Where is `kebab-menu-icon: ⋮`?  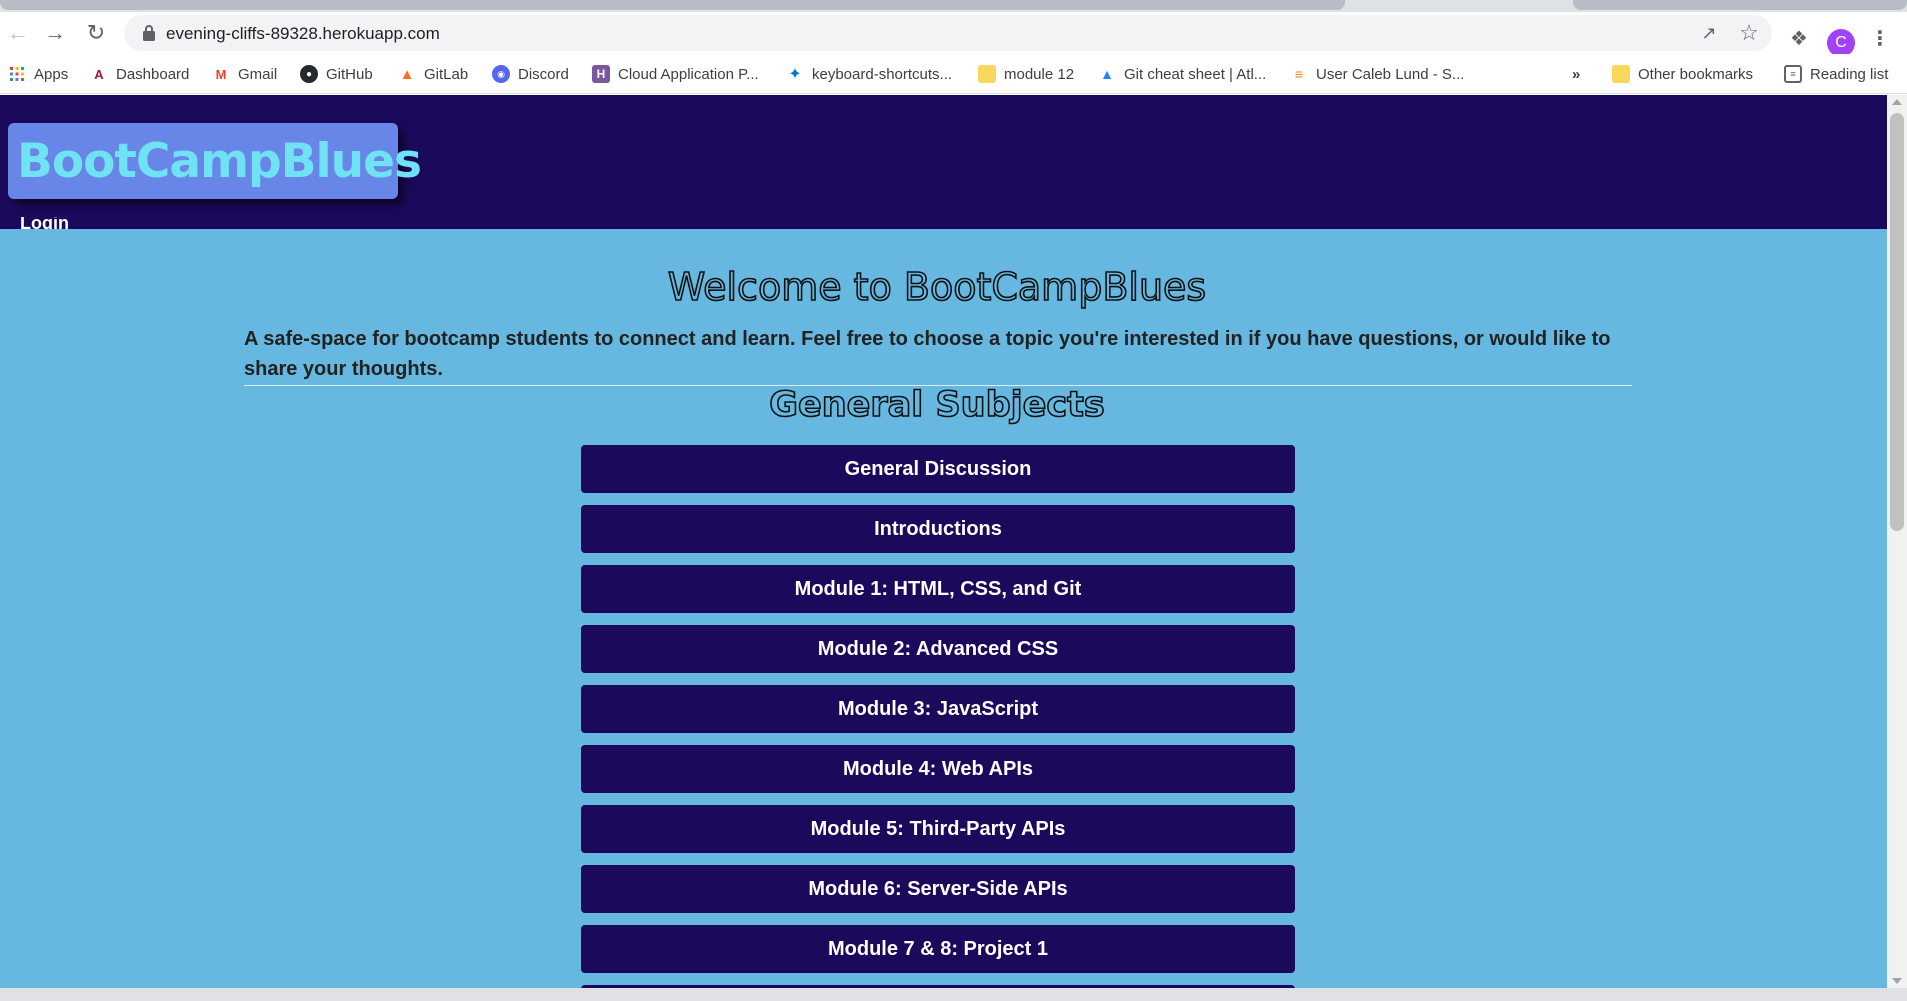
kebab-menu-icon: ⋮ is located at coordinates (1880, 38).